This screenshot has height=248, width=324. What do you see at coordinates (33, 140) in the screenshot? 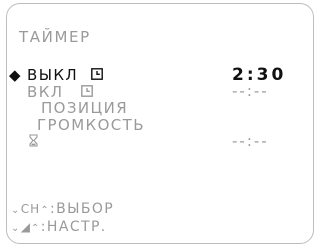
I see `hourglass-icon` at bounding box center [33, 140].